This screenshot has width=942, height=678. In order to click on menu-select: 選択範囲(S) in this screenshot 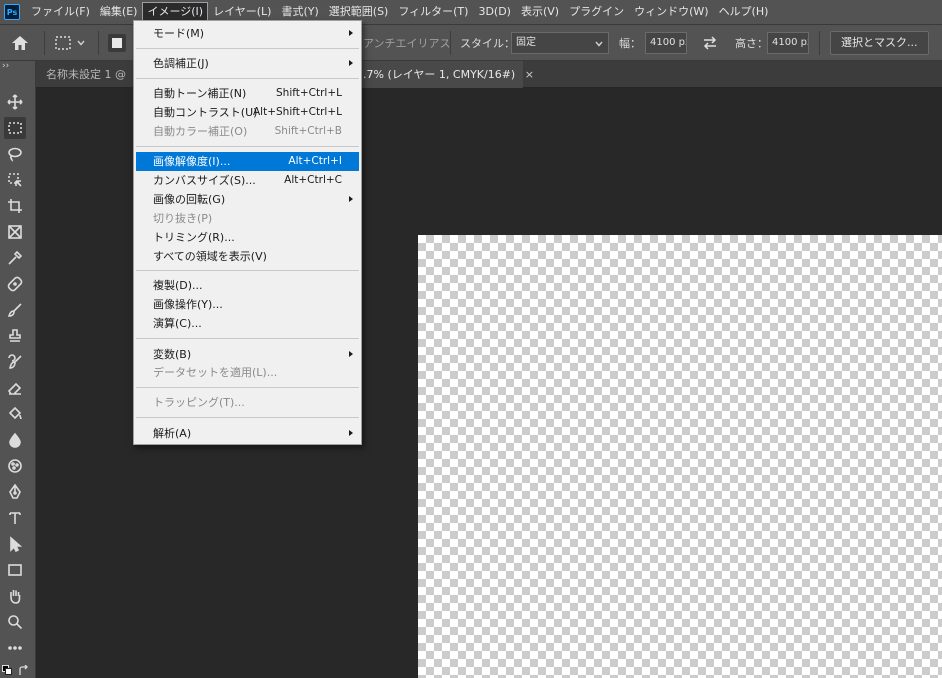, I will do `click(359, 12)`.